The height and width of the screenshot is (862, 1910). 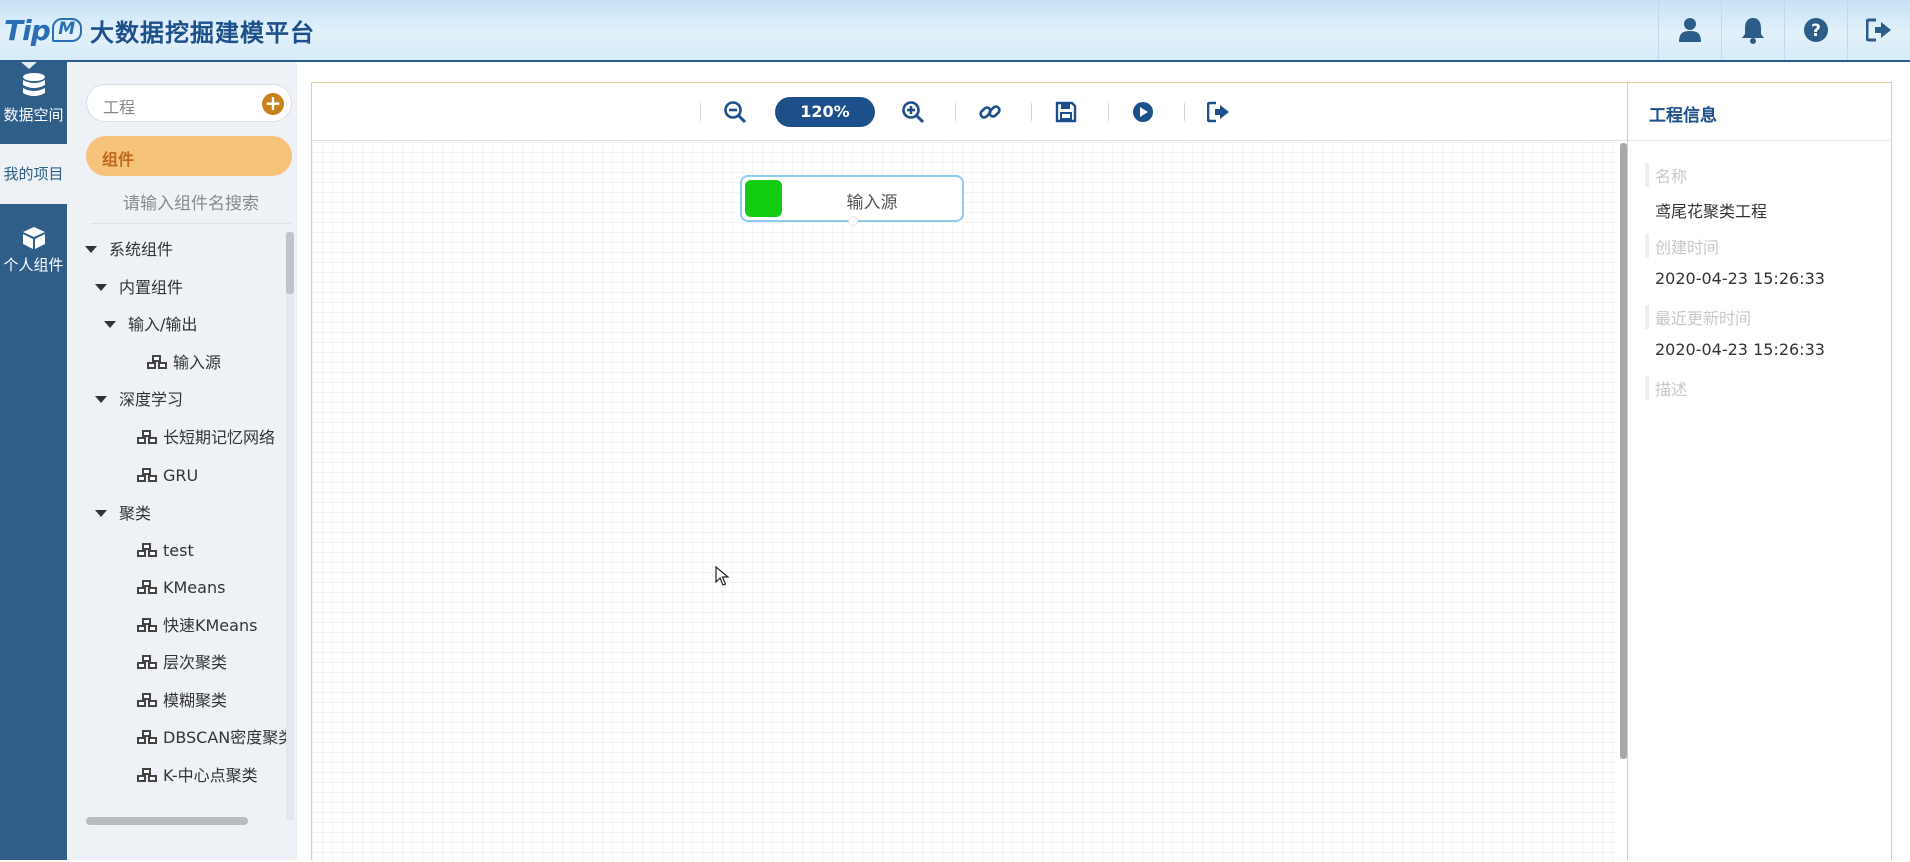 I want to click on tree-component: 输入源, so click(x=184, y=363).